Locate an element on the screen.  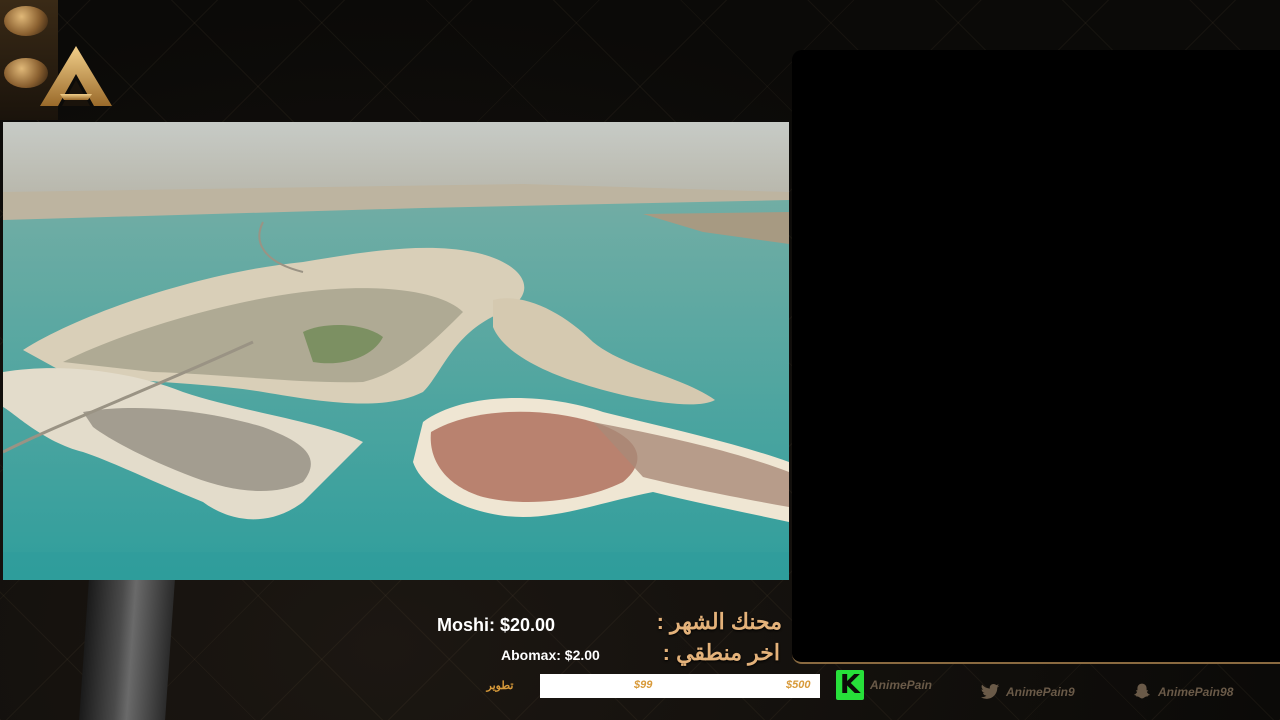
goal-mark-end: $500 is located at coordinates (798, 685).